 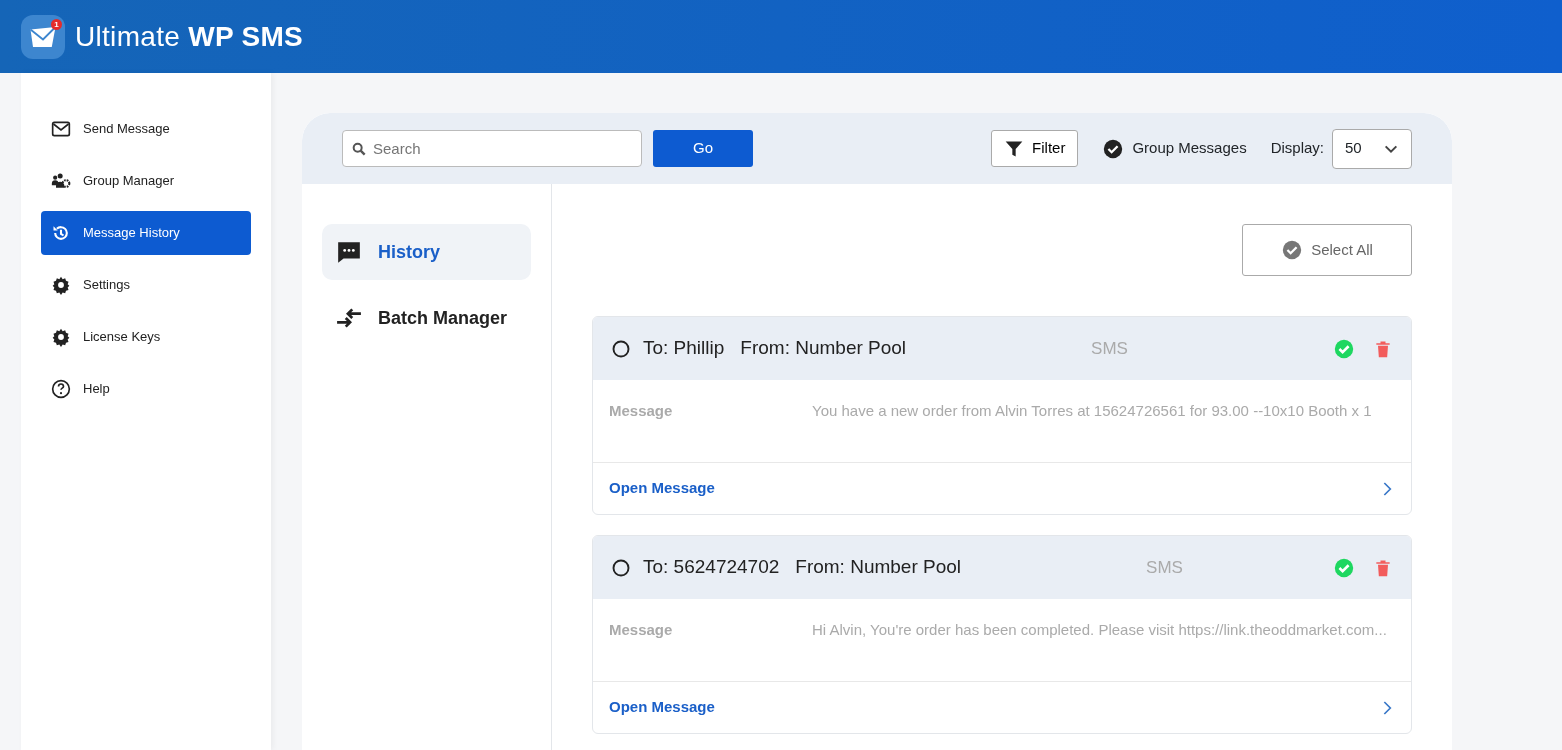 What do you see at coordinates (1372, 148) in the screenshot?
I see `display-select: 50` at bounding box center [1372, 148].